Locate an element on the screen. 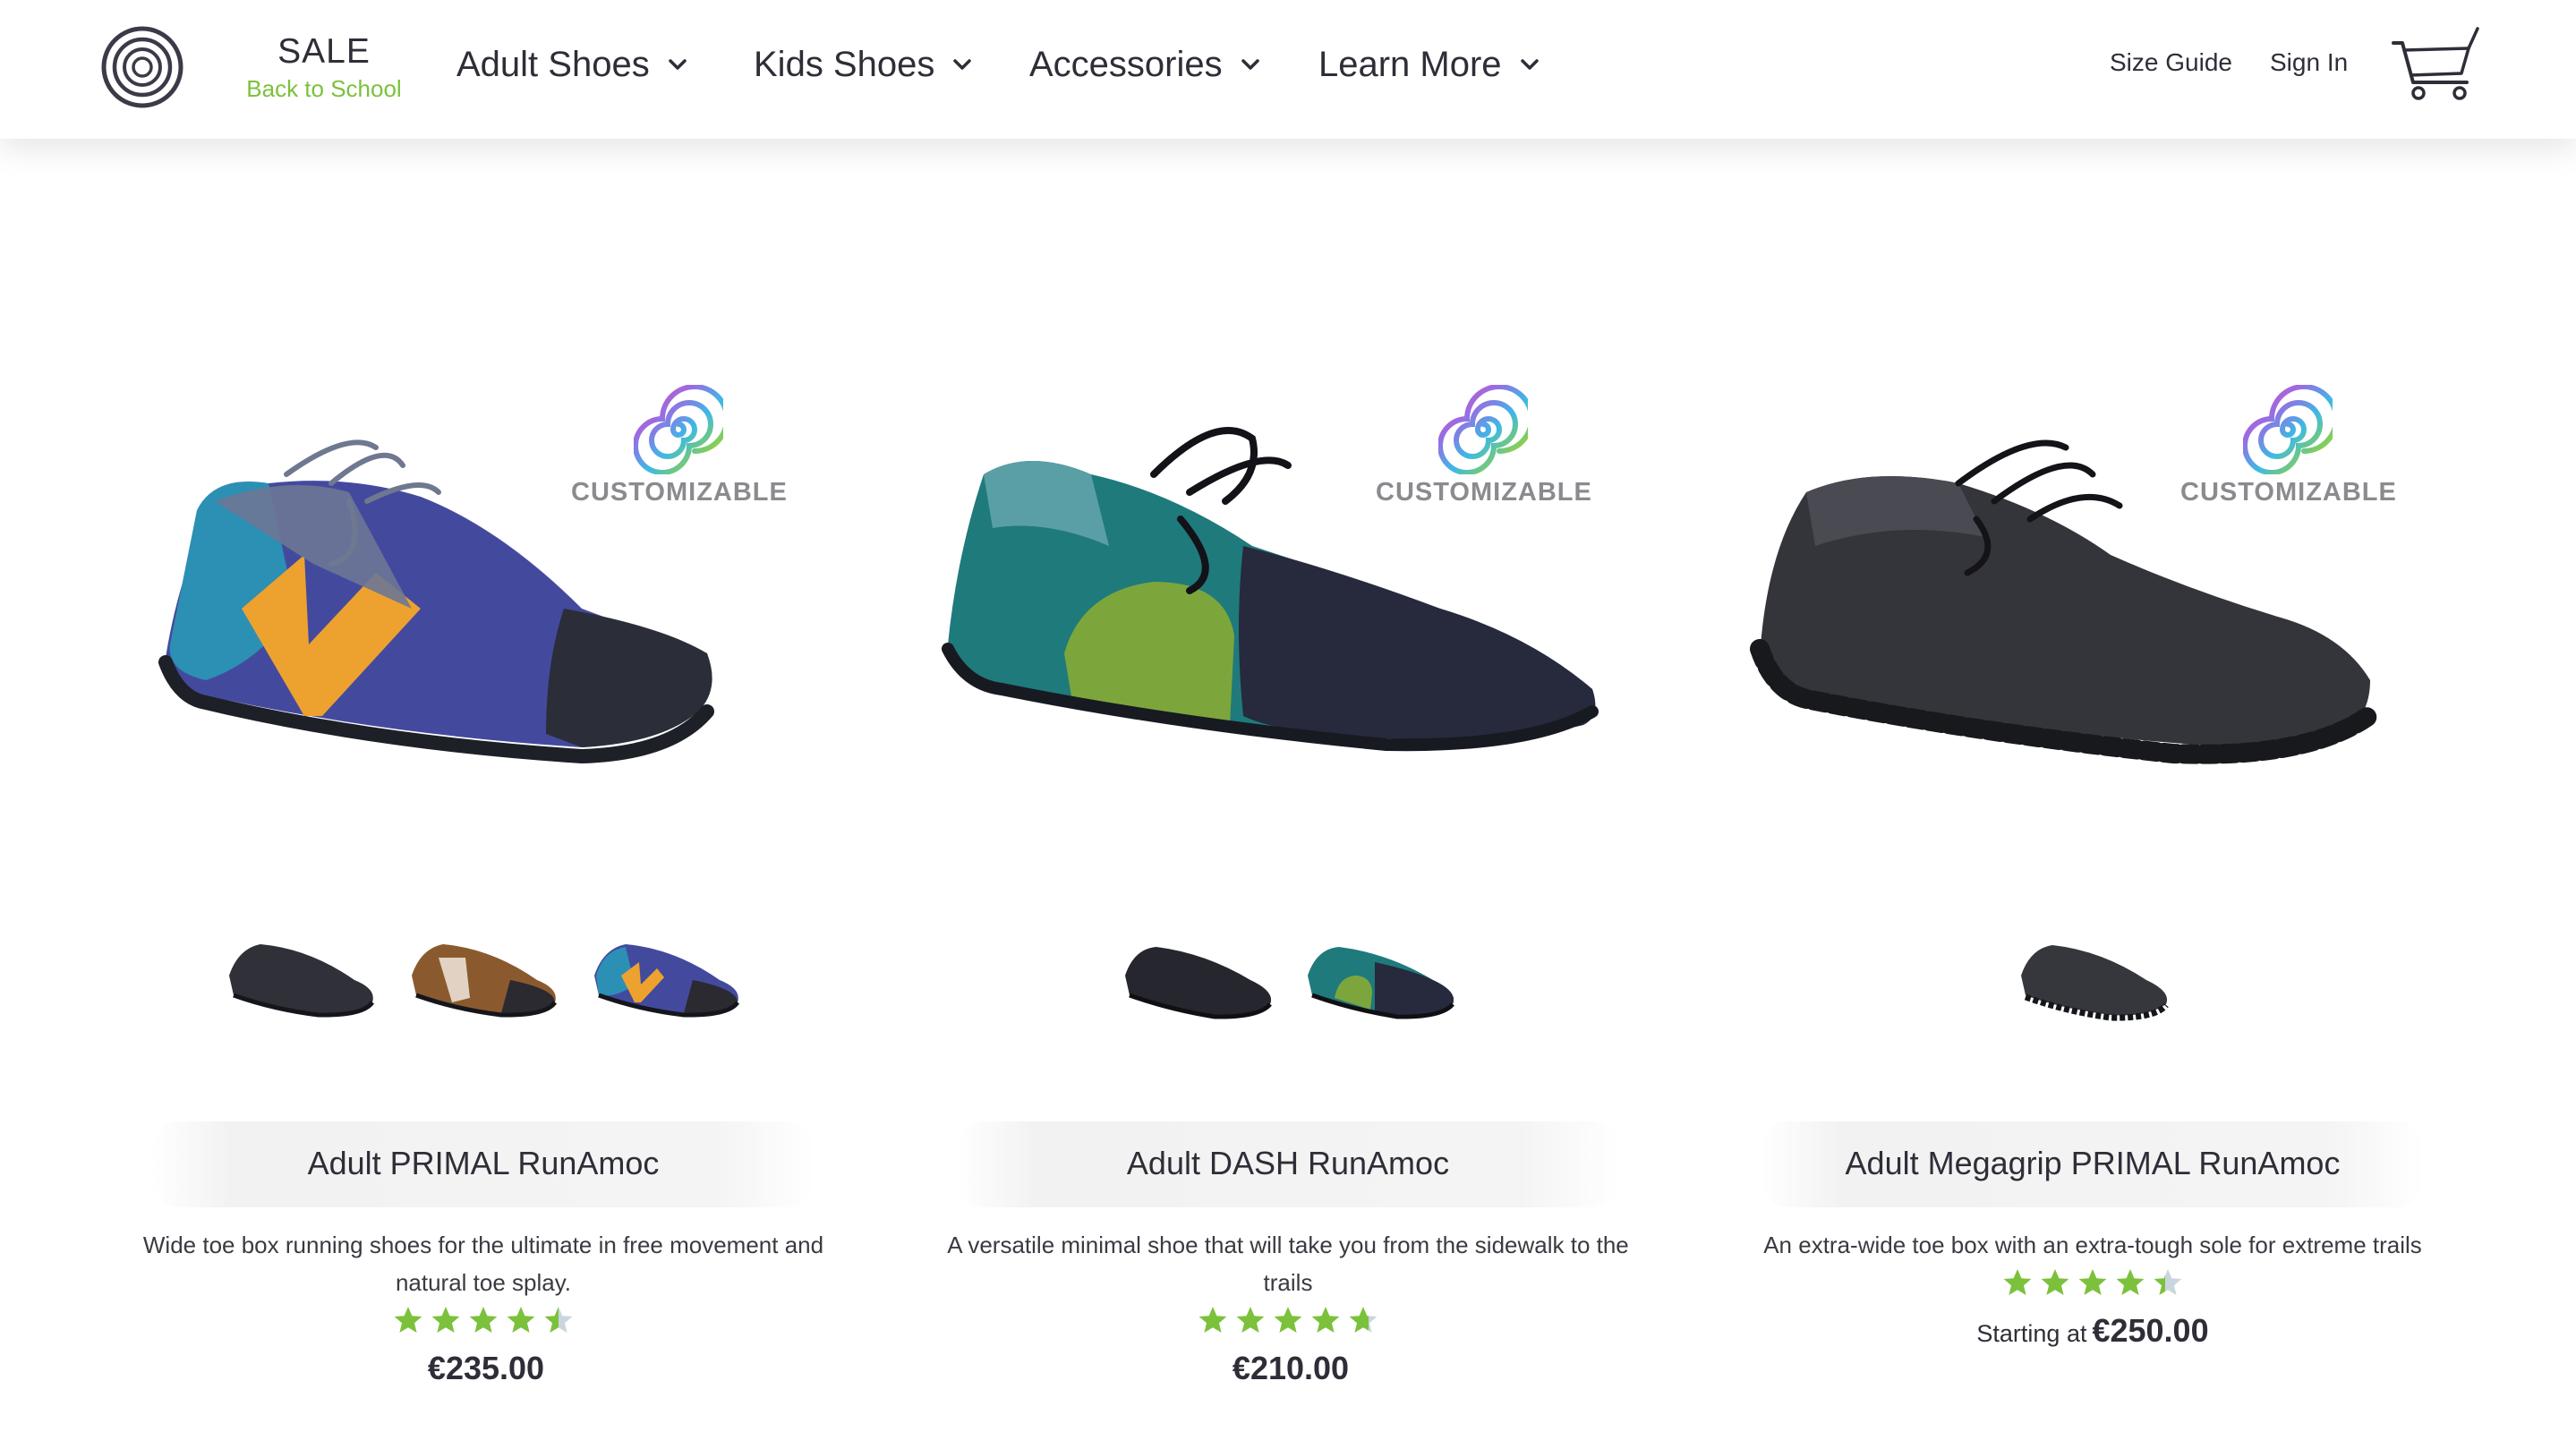  nav-accessories-label: Accessories is located at coordinates (1126, 64).